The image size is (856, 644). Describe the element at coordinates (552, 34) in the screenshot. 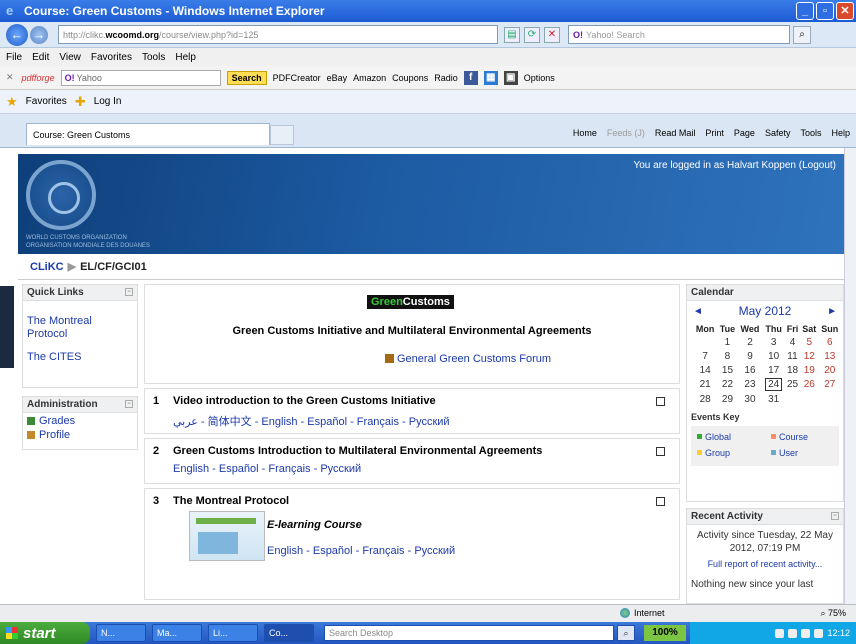

I see `stop-icon: ✕` at that location.